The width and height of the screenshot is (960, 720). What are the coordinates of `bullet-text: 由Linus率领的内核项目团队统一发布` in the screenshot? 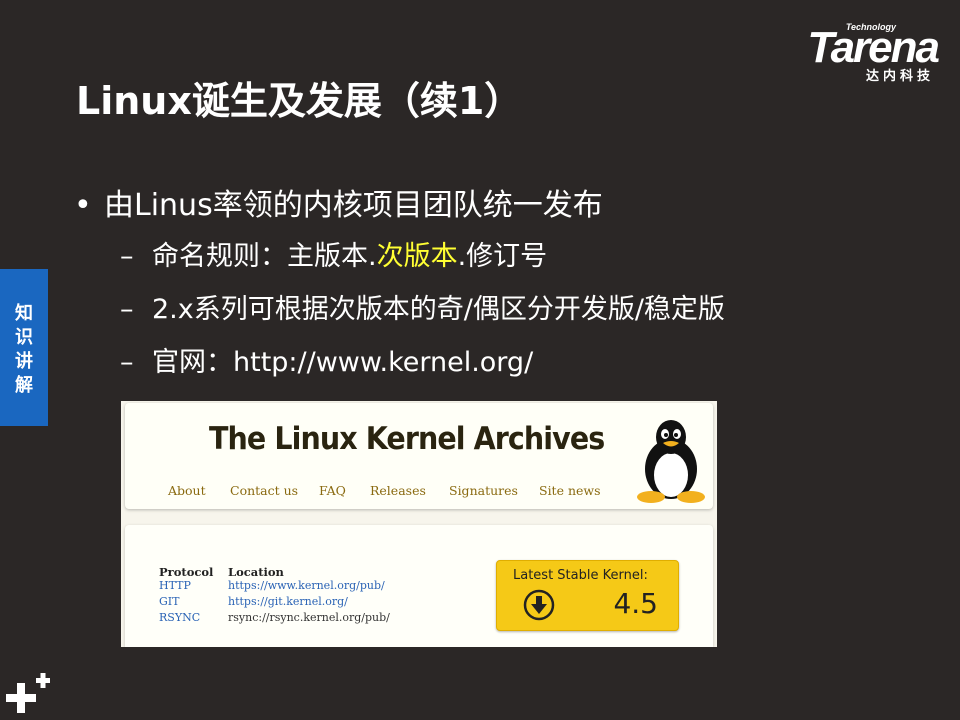 It's located at (353, 205).